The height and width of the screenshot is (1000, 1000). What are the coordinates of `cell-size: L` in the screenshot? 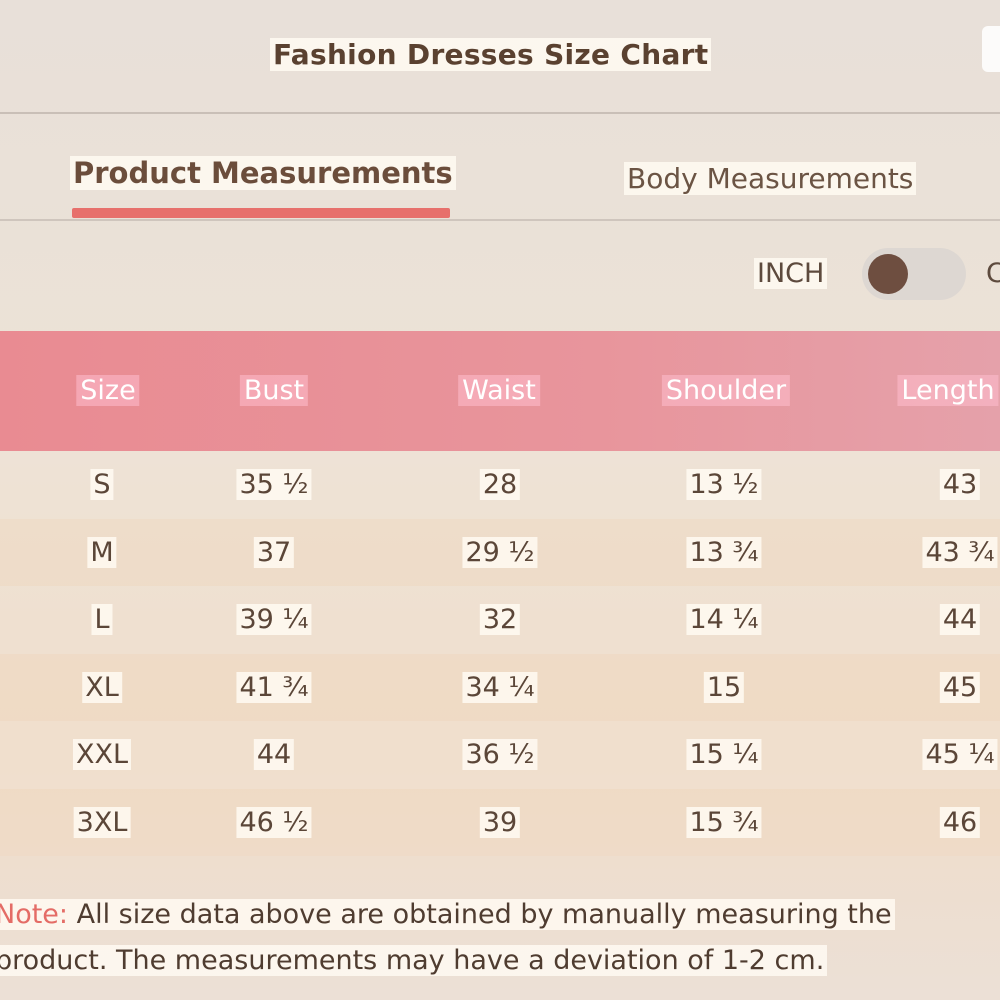 It's located at (102, 619).